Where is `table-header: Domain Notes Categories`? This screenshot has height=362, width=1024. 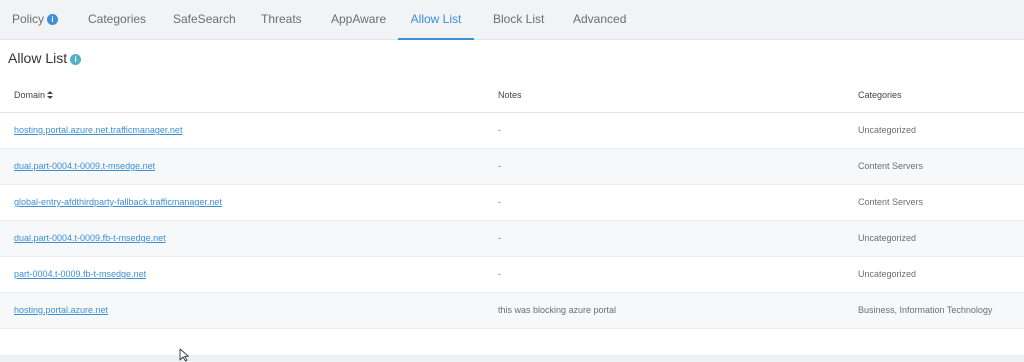
table-header: Domain Notes Categories is located at coordinates (512, 95).